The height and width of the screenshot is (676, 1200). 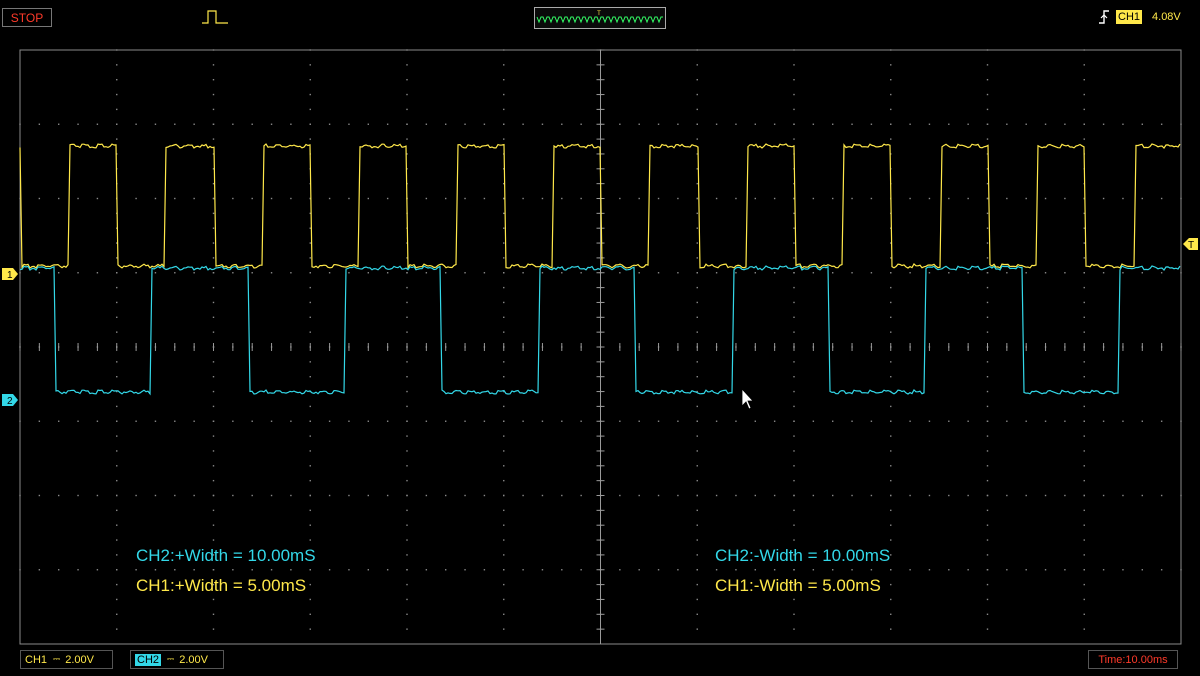 I want to click on trigger-status: CH1 4.08V, so click(x=1147, y=17).